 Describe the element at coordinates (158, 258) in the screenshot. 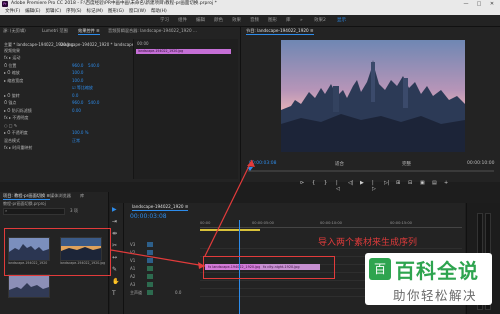

I see `arrow-to-timeline` at that location.